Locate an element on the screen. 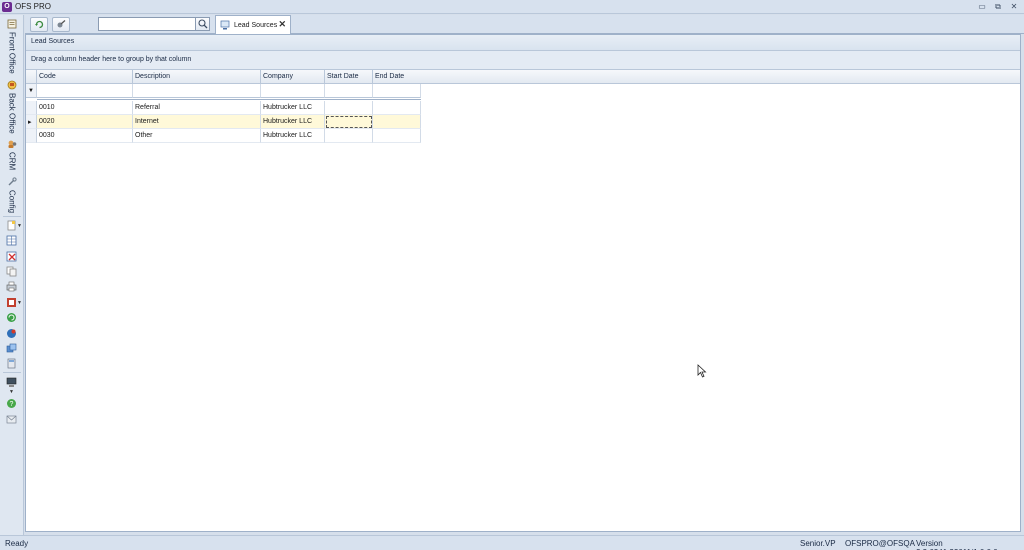 This screenshot has height=550, width=1024. column-header-company: Company is located at coordinates (293, 77).